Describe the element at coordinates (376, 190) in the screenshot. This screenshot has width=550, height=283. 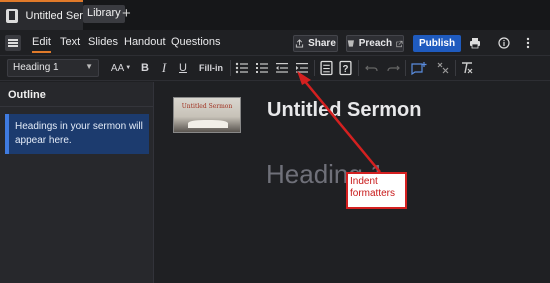
I see `annotation-callout: Indent formatters` at that location.